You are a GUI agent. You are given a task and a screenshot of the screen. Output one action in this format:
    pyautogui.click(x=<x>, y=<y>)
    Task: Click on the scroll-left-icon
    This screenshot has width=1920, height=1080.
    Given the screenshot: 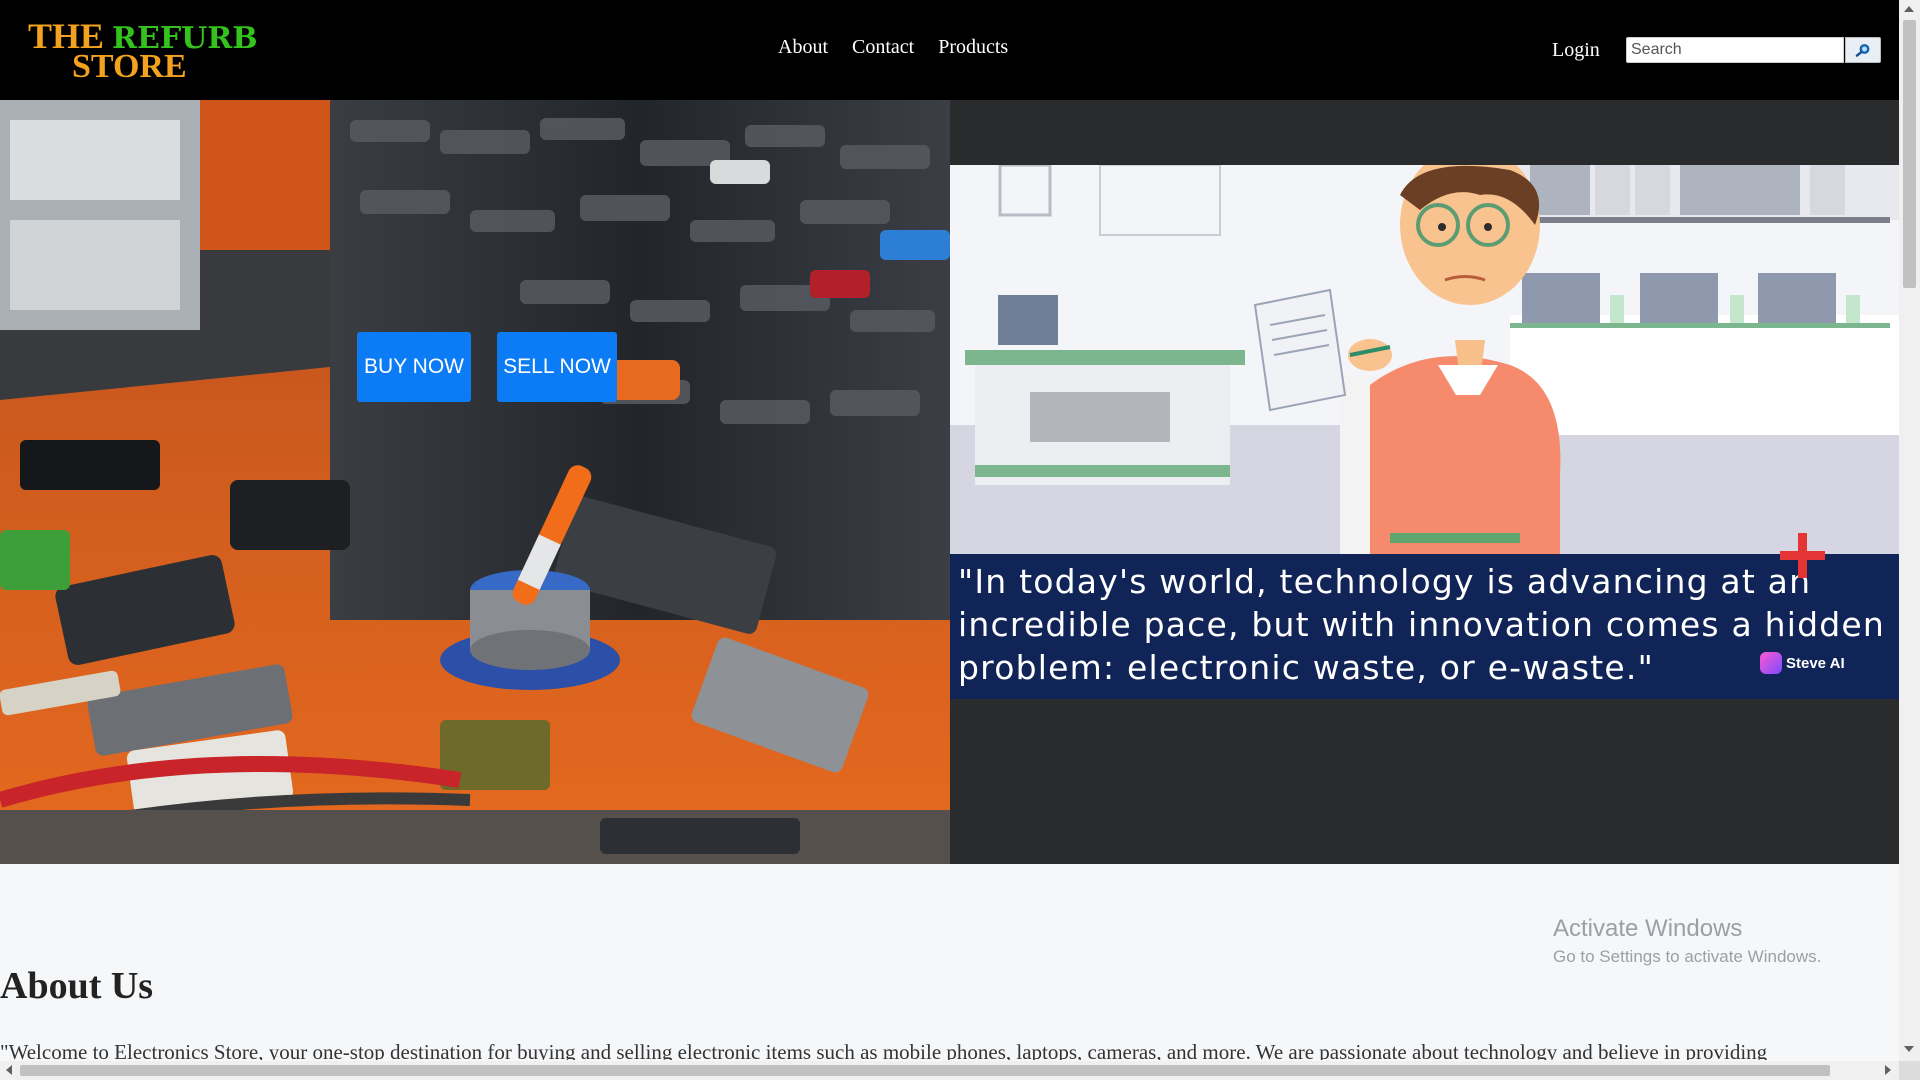 What is the action you would take?
    pyautogui.click(x=9, y=1070)
    